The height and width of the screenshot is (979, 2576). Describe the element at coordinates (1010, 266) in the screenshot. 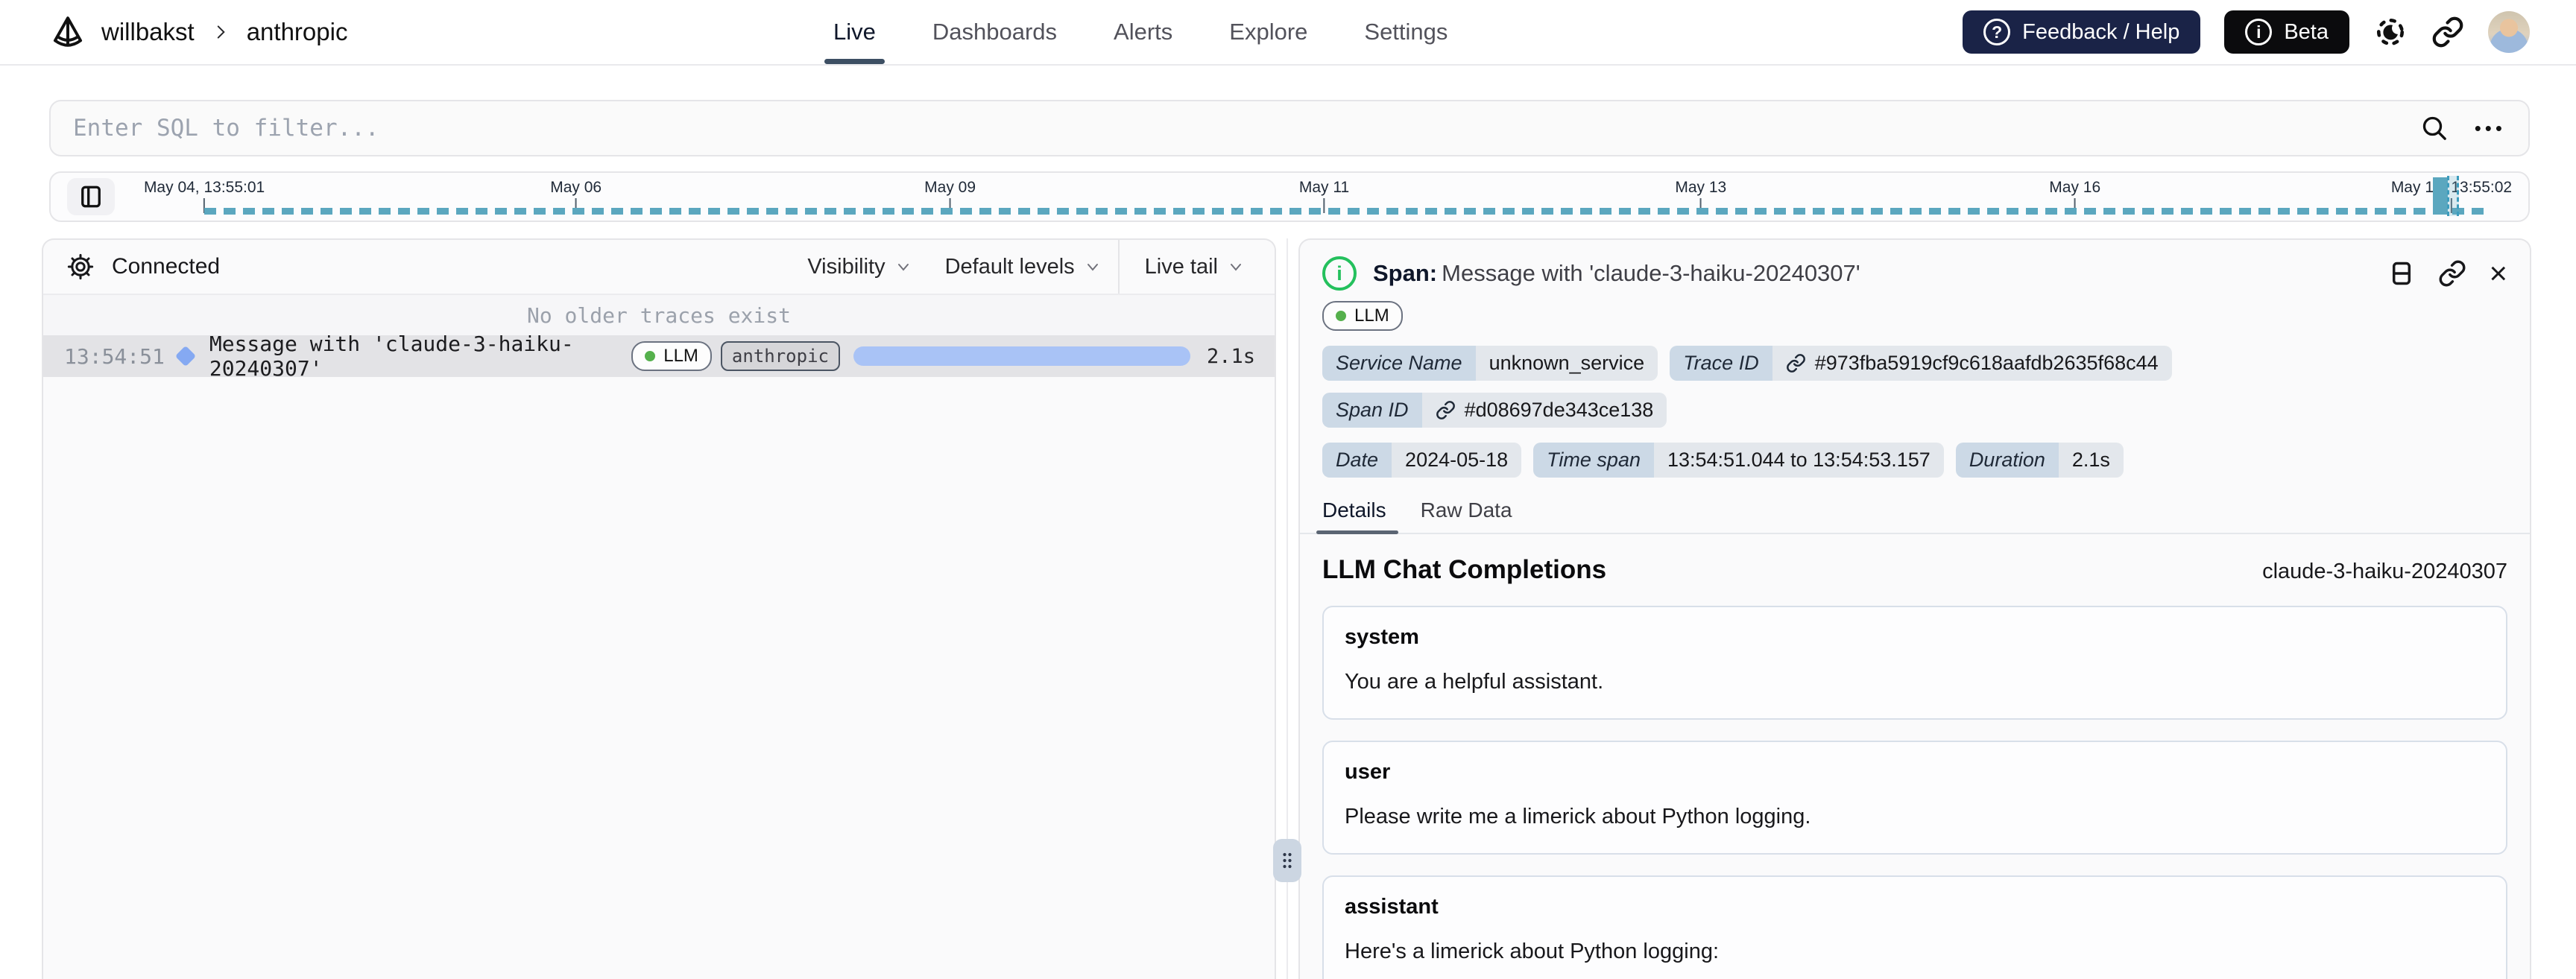

I see `default-levels-label: Default levels` at that location.